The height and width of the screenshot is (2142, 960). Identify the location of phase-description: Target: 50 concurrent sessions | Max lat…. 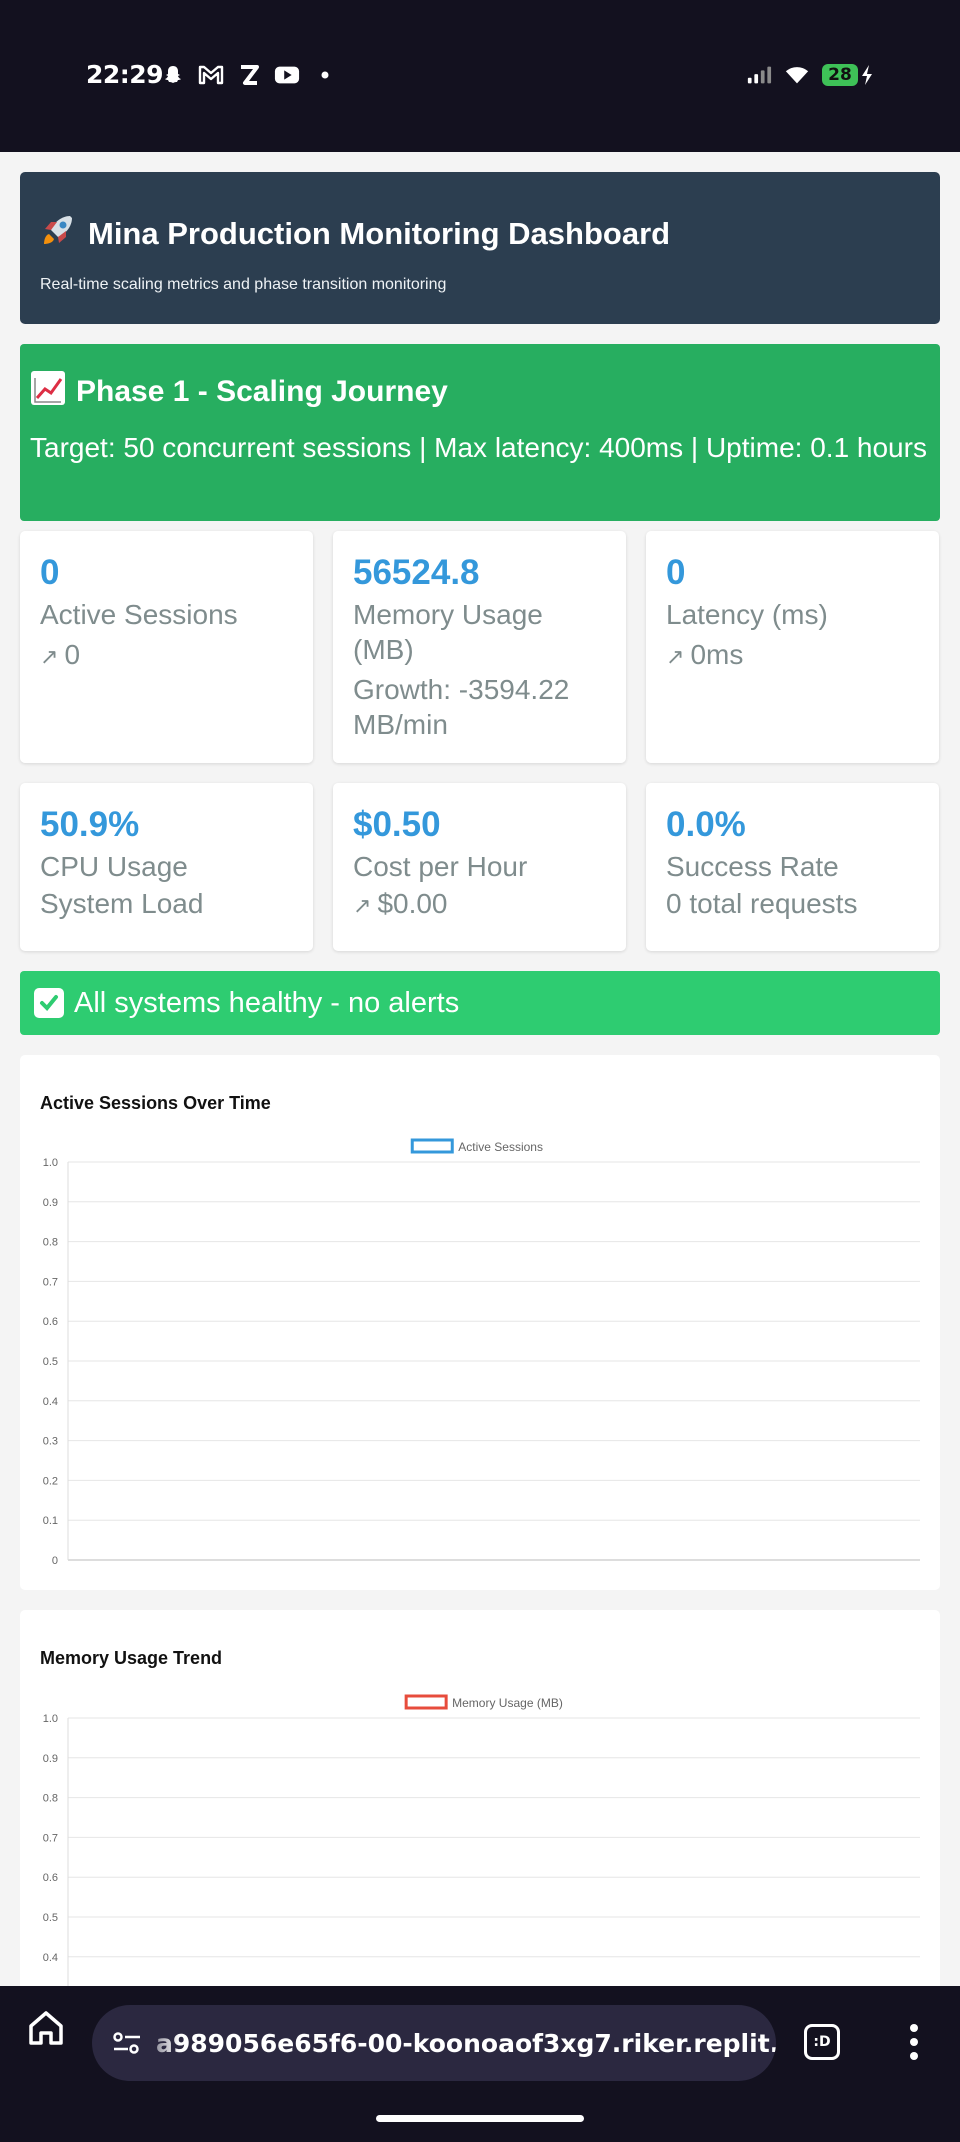
(478, 447).